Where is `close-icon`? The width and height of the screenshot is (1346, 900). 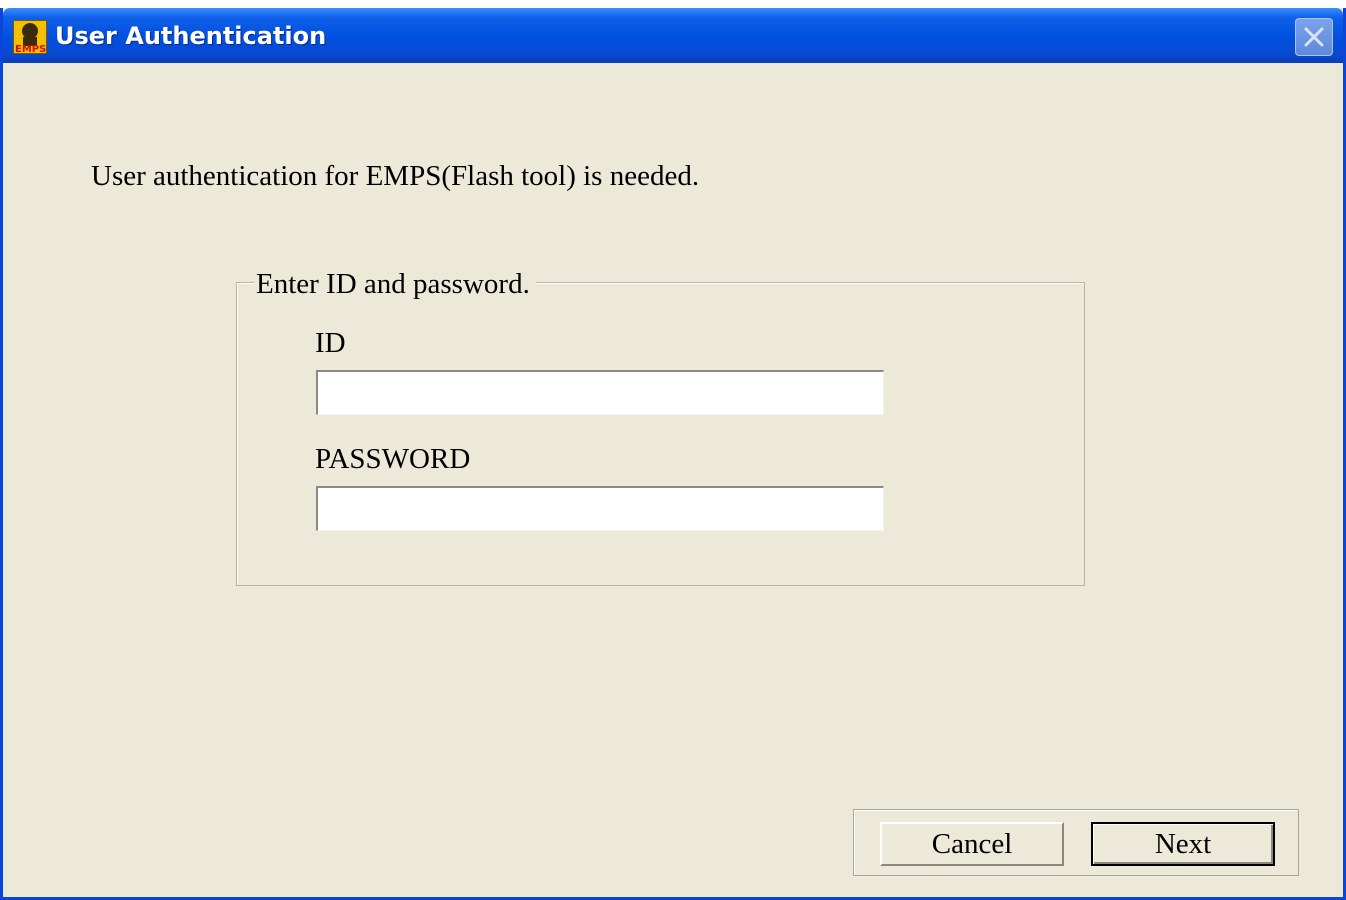
close-icon is located at coordinates (1314, 37).